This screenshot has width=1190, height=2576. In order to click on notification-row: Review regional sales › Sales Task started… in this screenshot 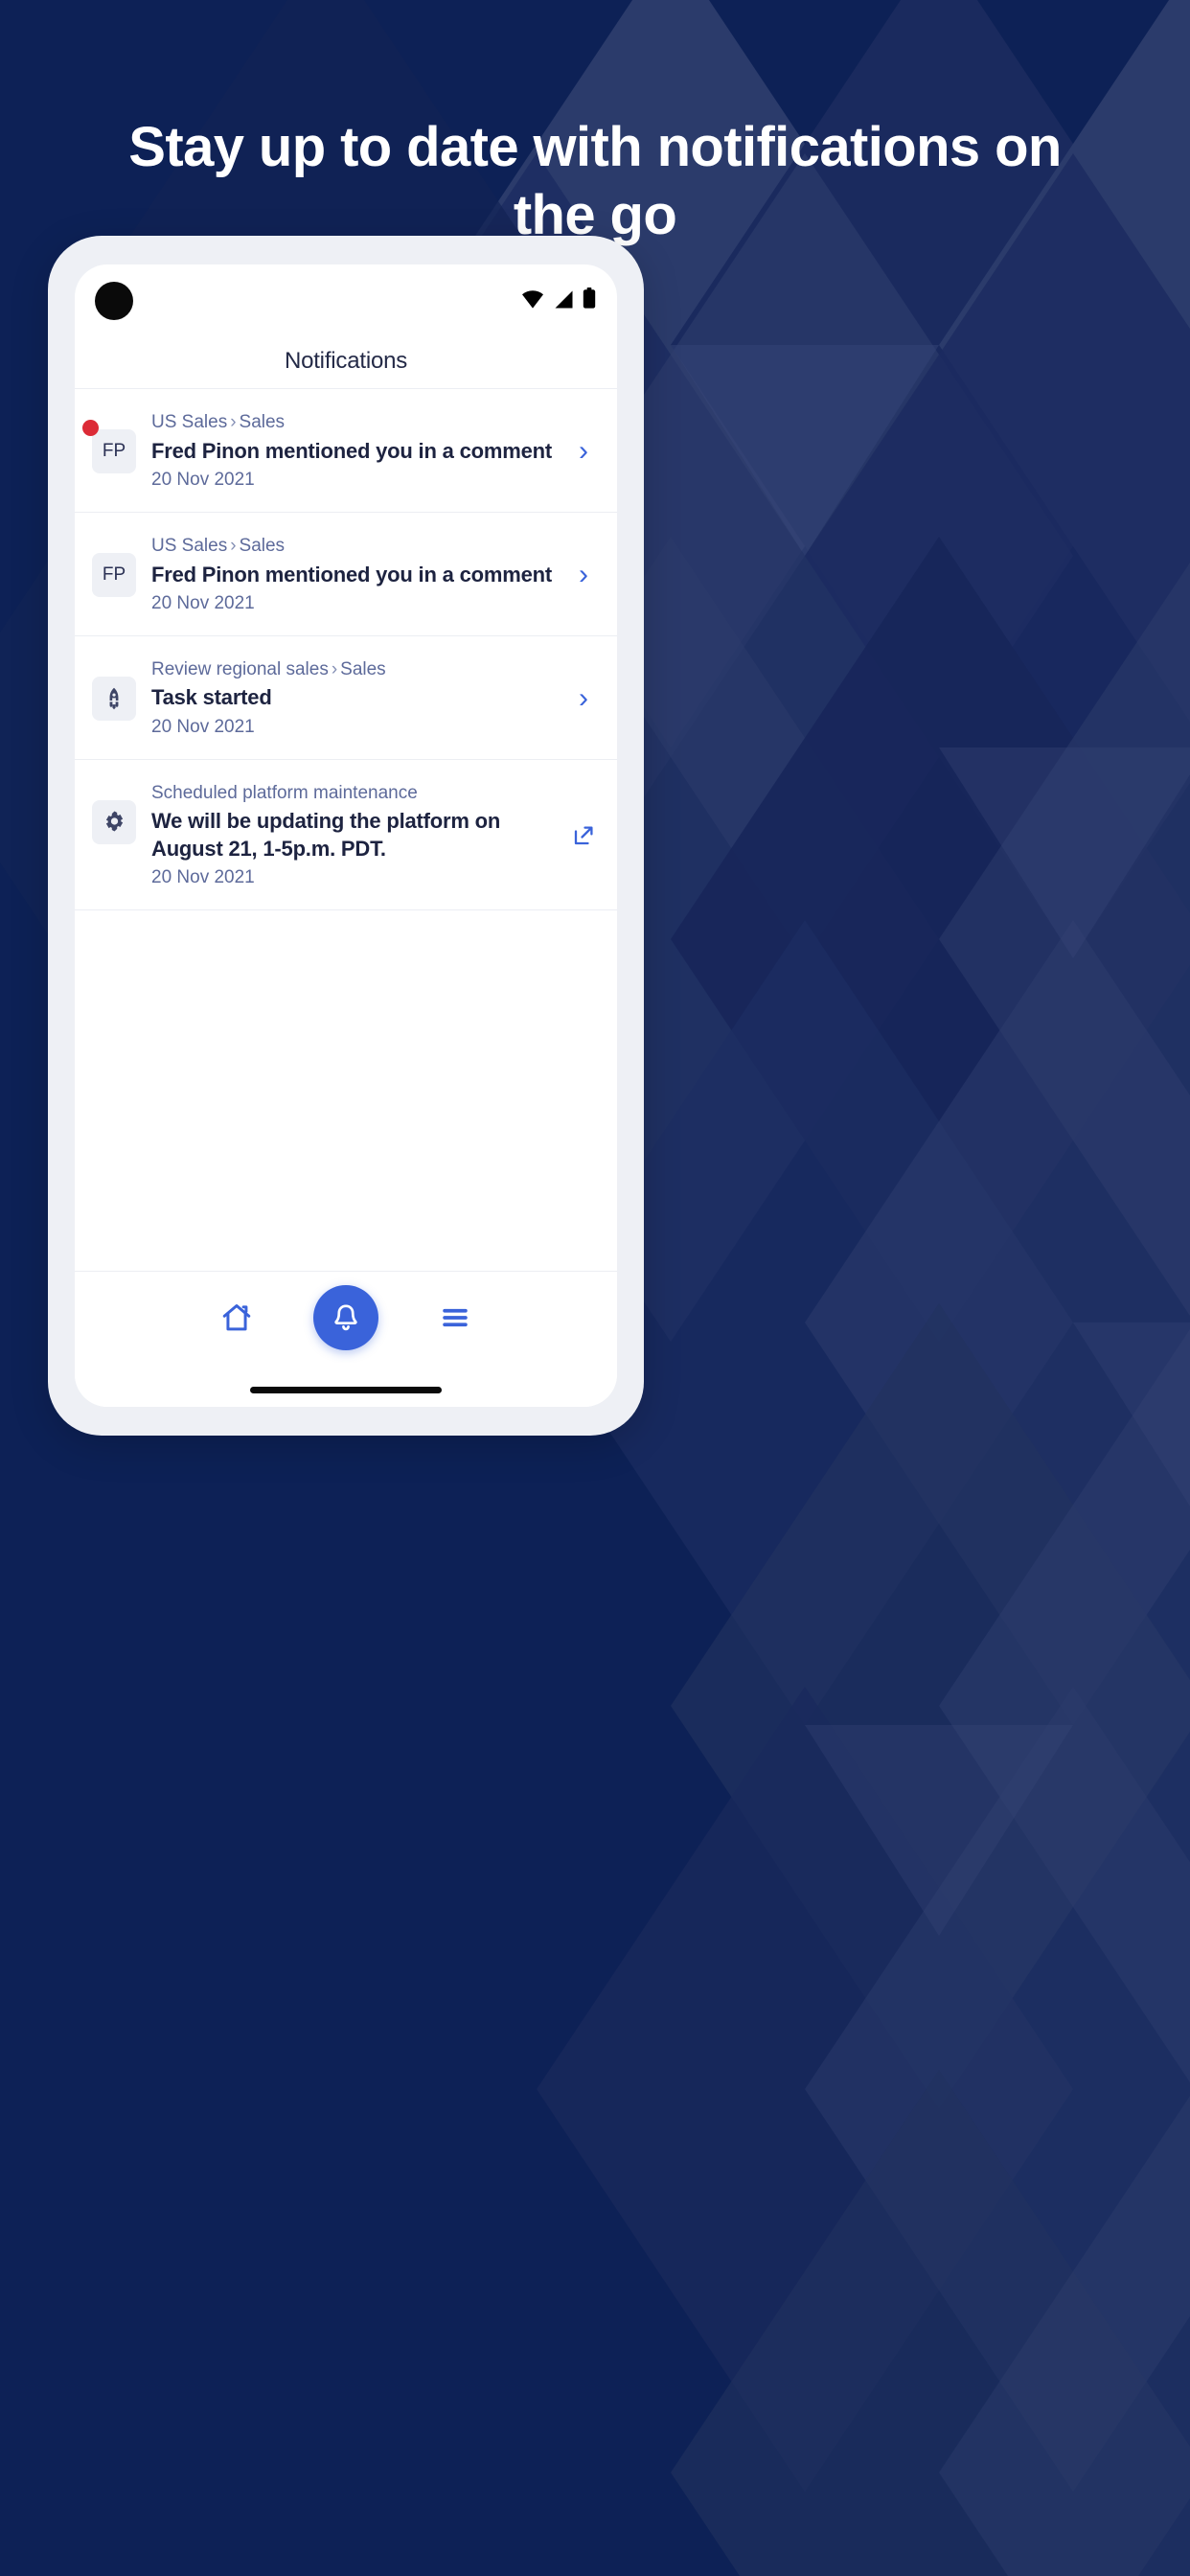, I will do `click(346, 698)`.